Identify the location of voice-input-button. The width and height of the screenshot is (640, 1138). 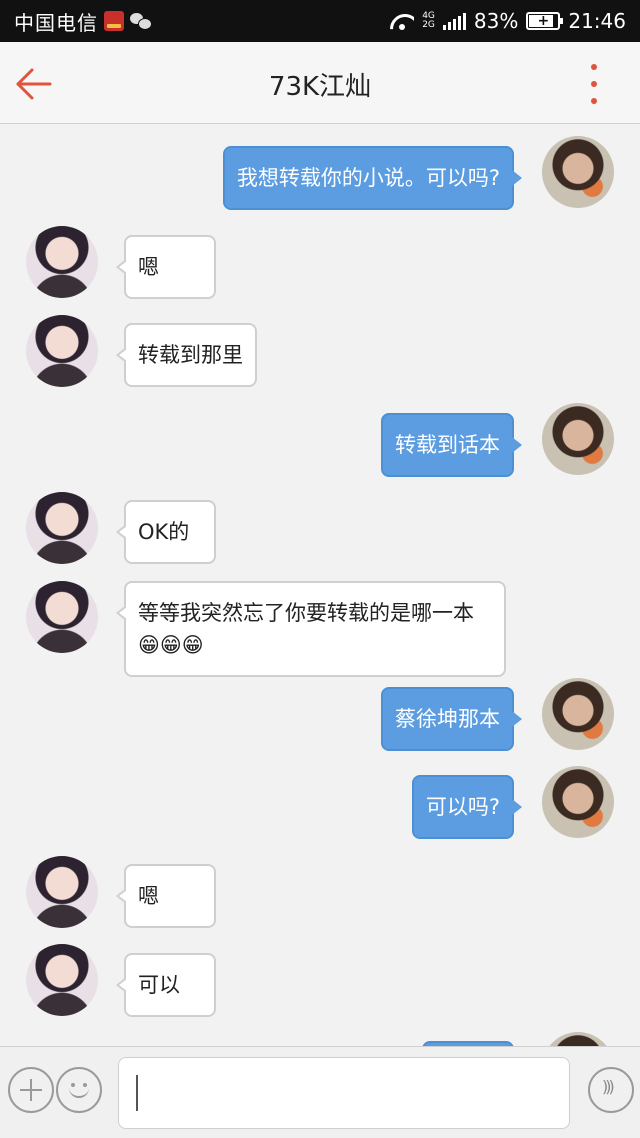
(611, 1090).